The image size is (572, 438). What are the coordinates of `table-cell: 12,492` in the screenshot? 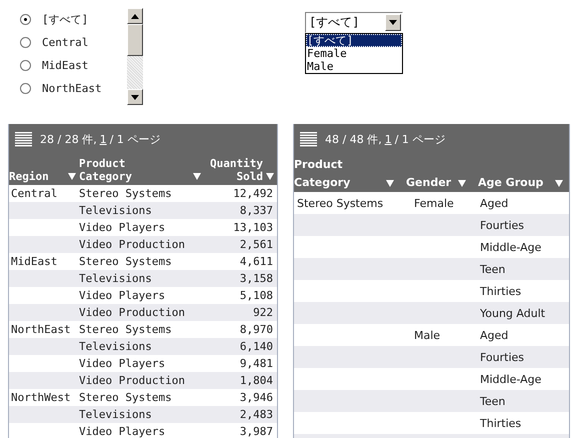 It's located at (253, 193).